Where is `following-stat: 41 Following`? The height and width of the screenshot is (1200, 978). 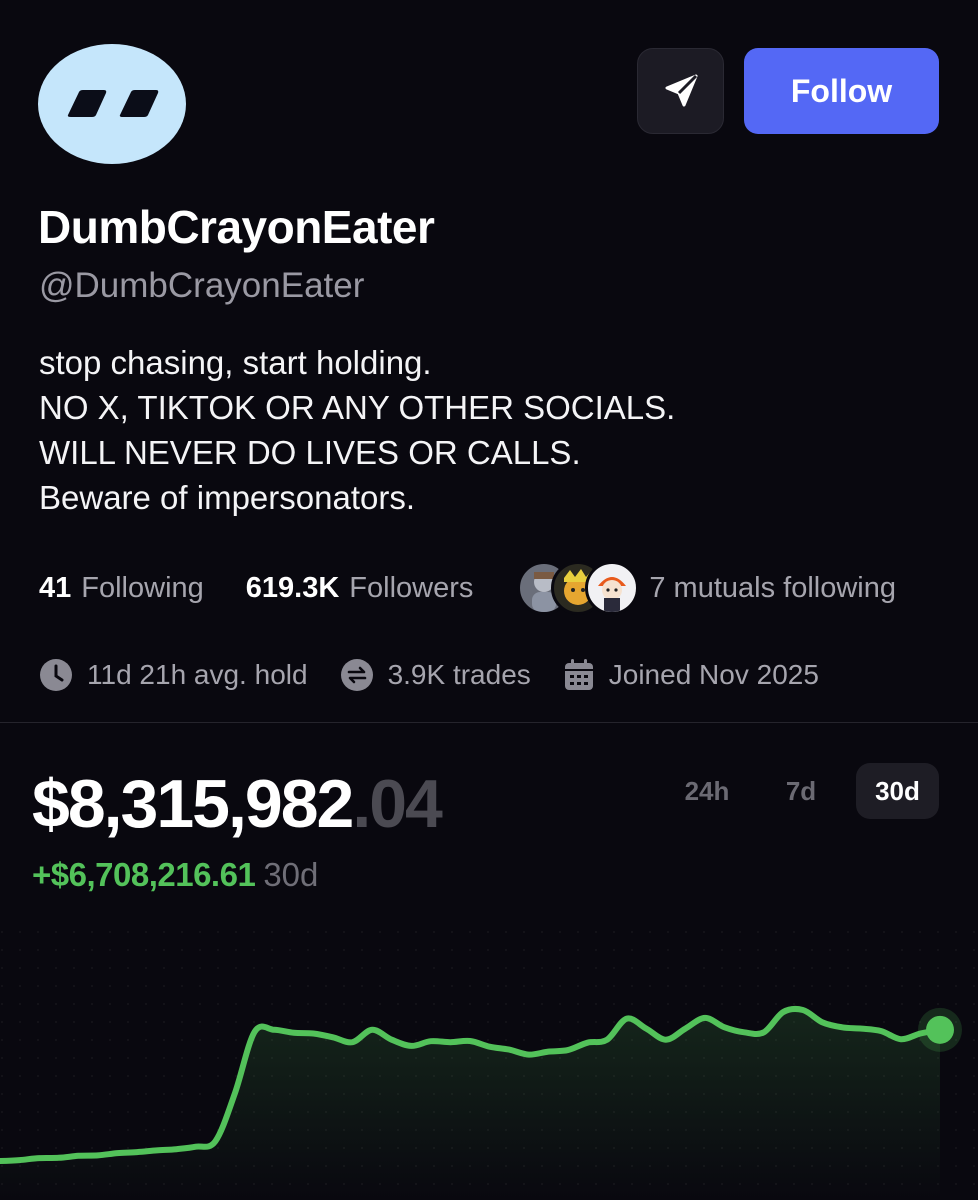 following-stat: 41 Following is located at coordinates (121, 588).